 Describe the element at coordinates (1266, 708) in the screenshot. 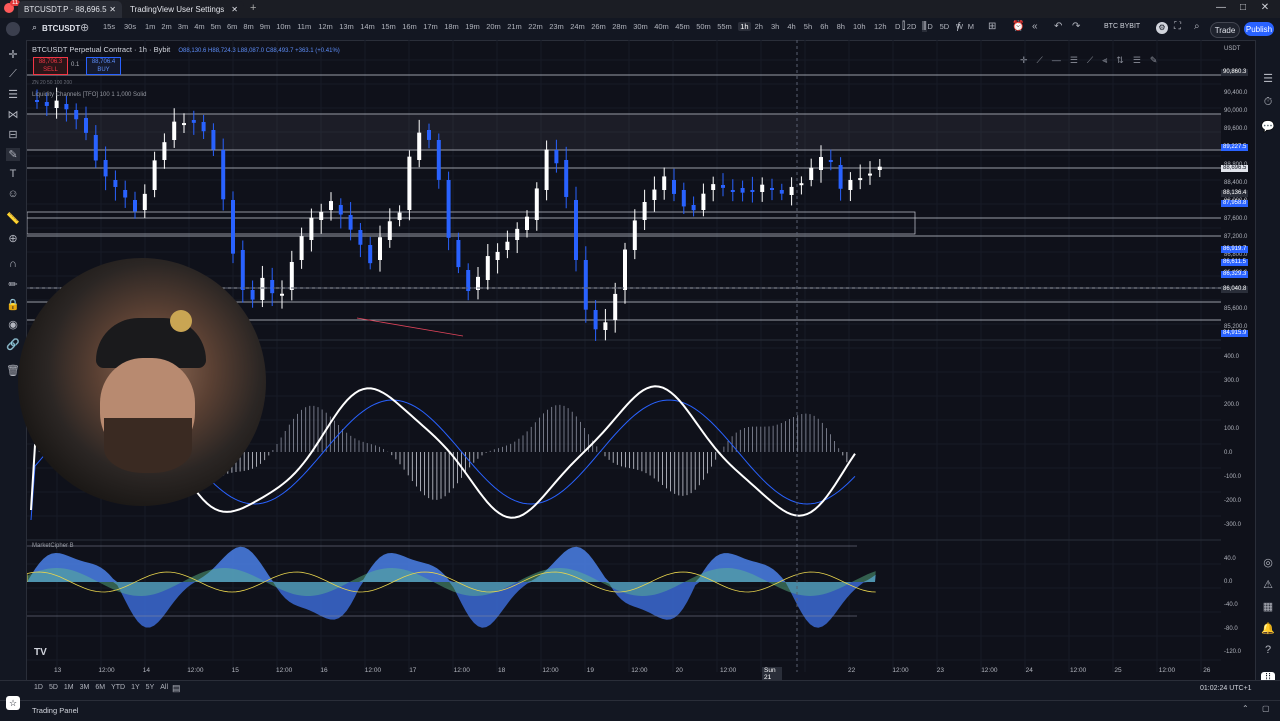

I see `panel-maximize-icon: ▢` at that location.